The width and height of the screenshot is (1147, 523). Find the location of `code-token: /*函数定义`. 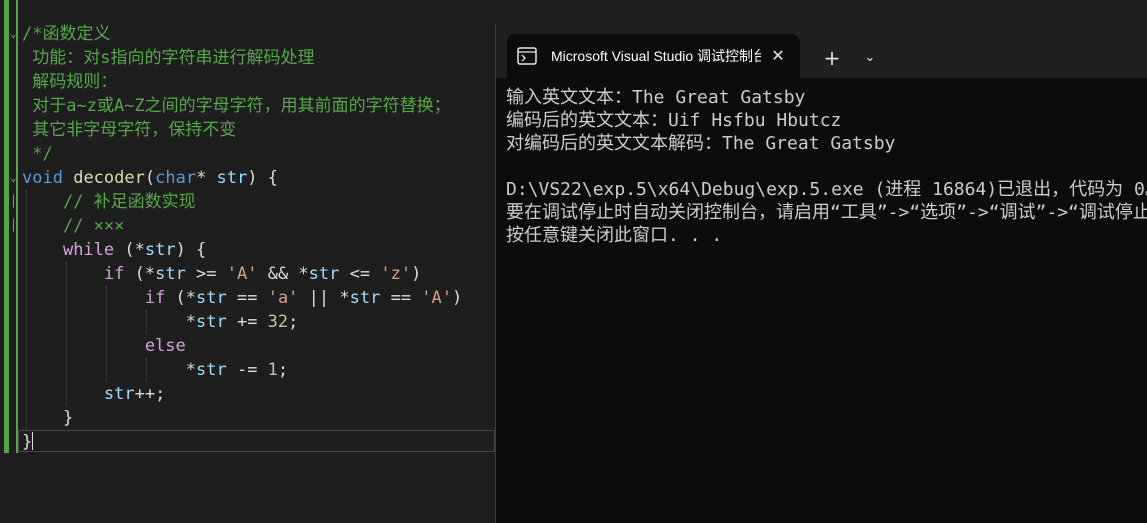

code-token: /*函数定义 is located at coordinates (66, 34).